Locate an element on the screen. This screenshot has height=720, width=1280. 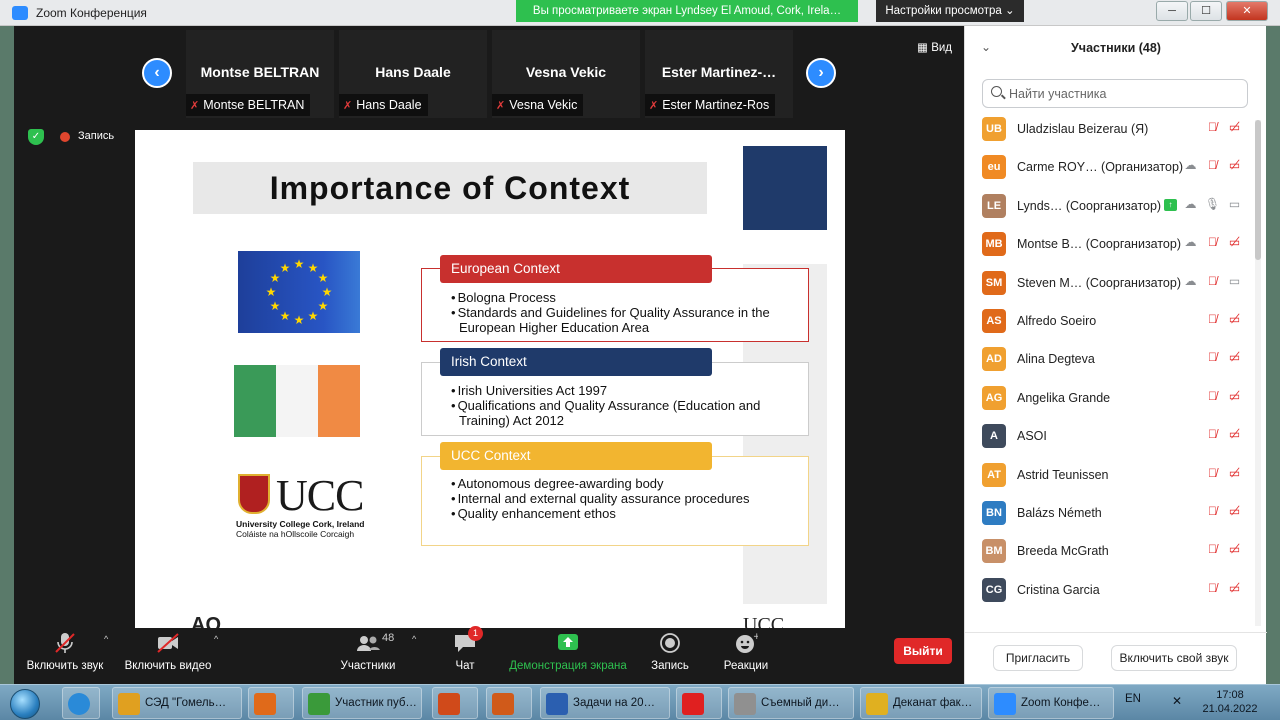
record-button: Запись is located at coordinates (670, 656).